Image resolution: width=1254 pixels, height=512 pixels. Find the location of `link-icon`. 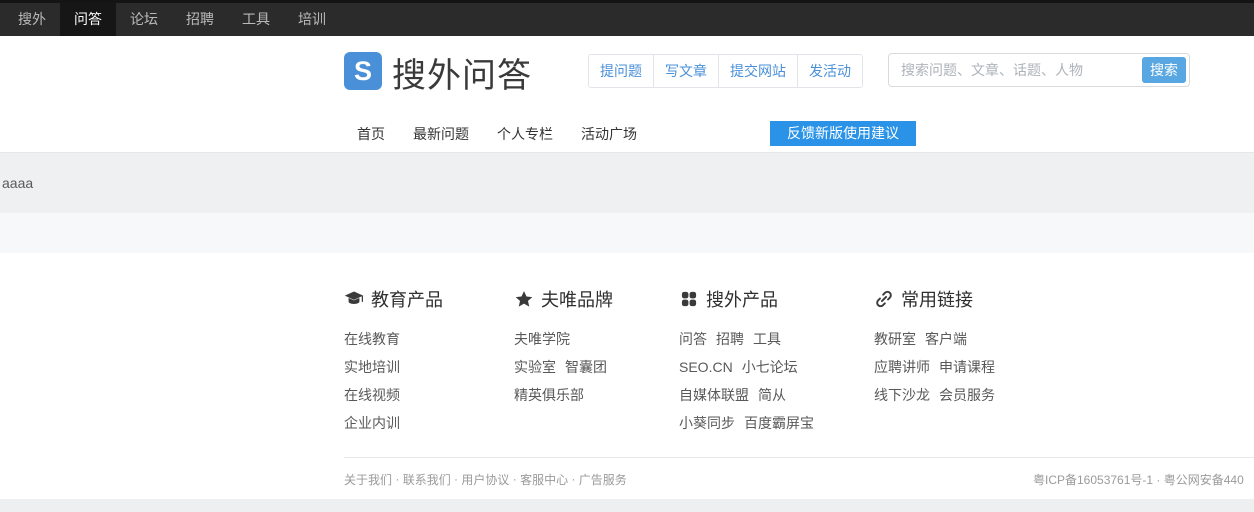

link-icon is located at coordinates (884, 299).